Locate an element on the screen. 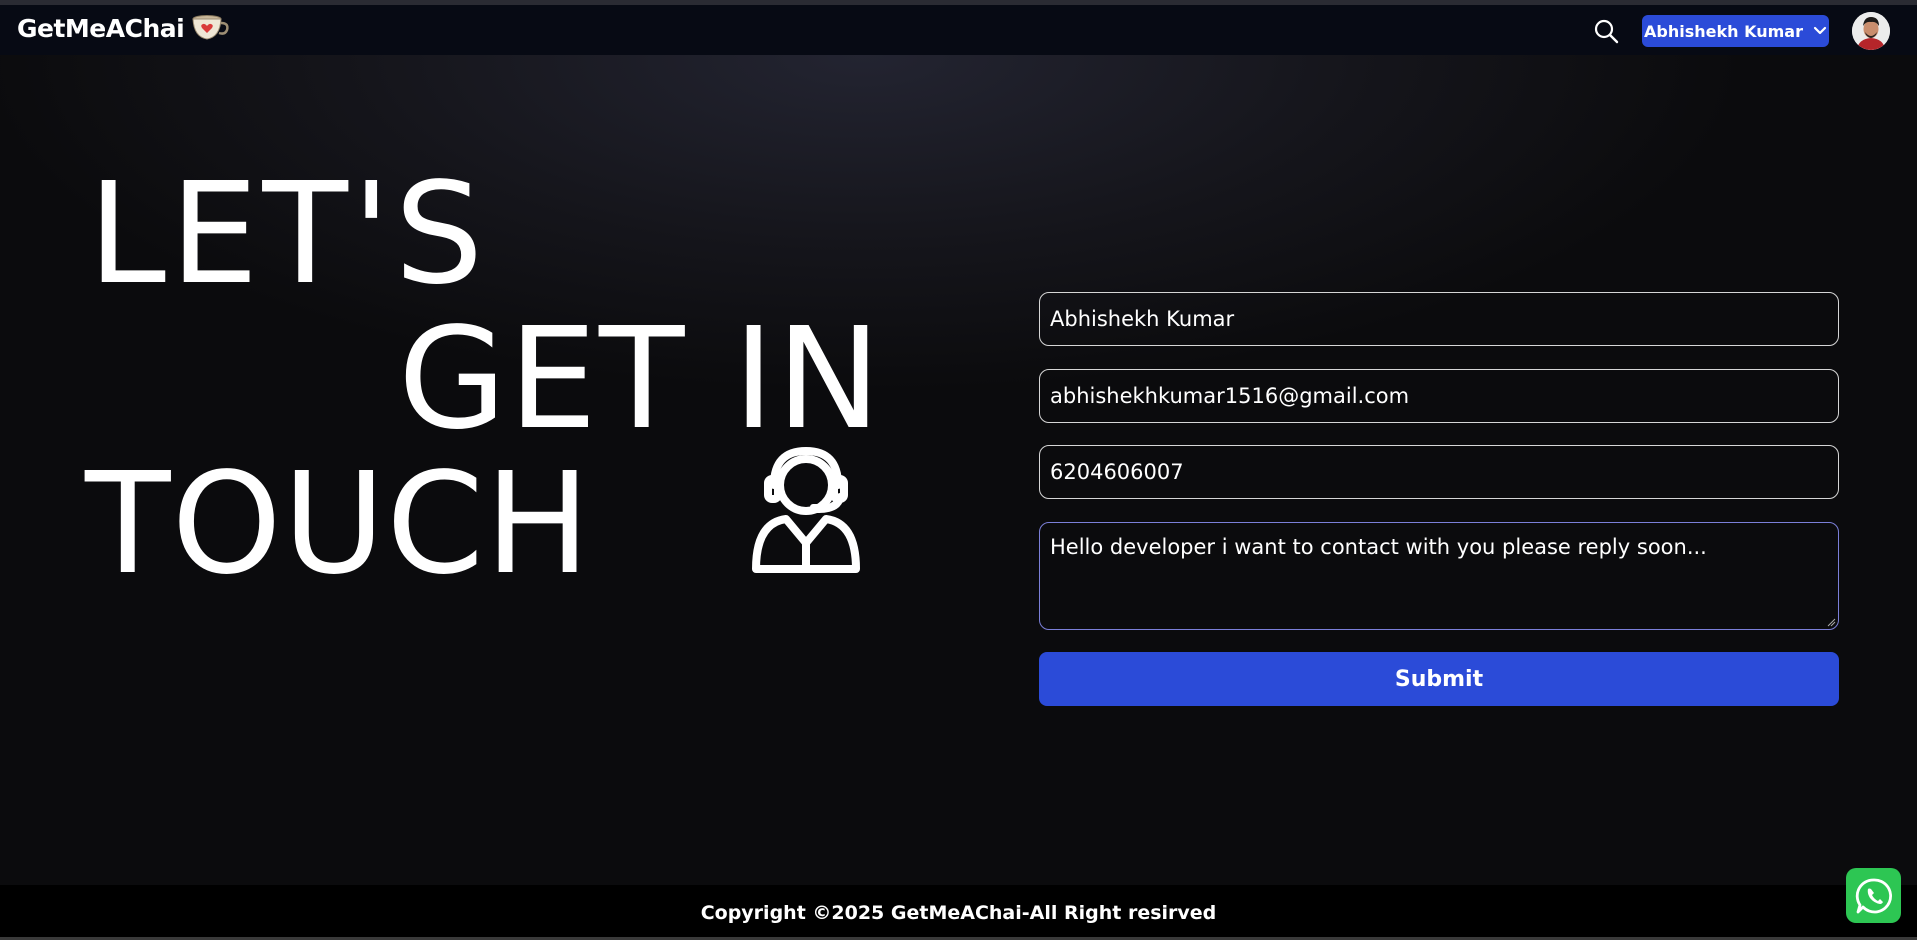 Image resolution: width=1917 pixels, height=940 pixels. submit-button-label: Submit is located at coordinates (1439, 679).